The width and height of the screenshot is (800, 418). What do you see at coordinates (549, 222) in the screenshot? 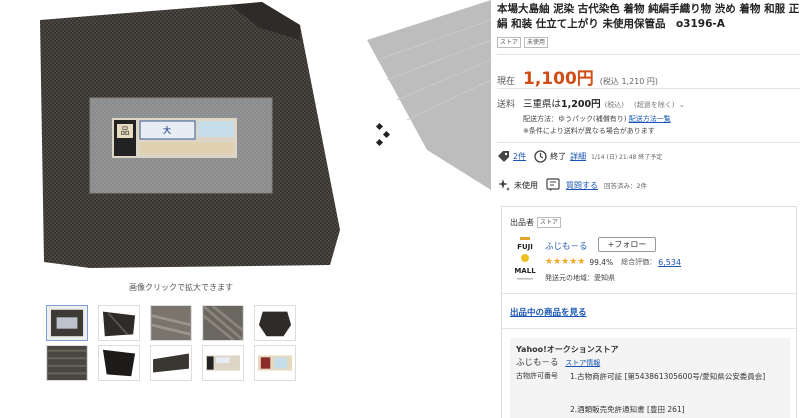
I see `seller-store-badge: ストア` at bounding box center [549, 222].